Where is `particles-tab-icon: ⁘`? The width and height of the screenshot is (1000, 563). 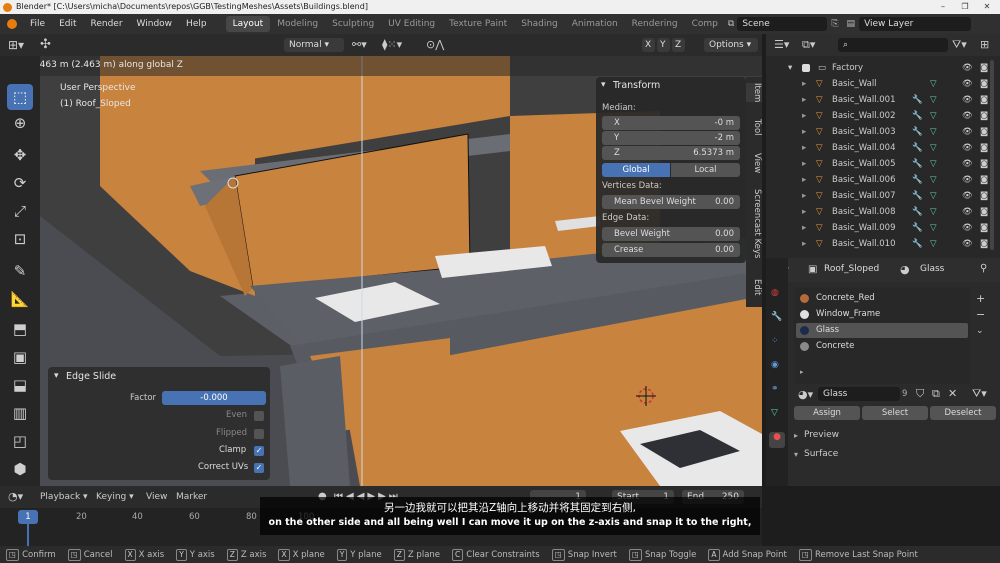
particles-tab-icon: ⁘ is located at coordinates (775, 341).